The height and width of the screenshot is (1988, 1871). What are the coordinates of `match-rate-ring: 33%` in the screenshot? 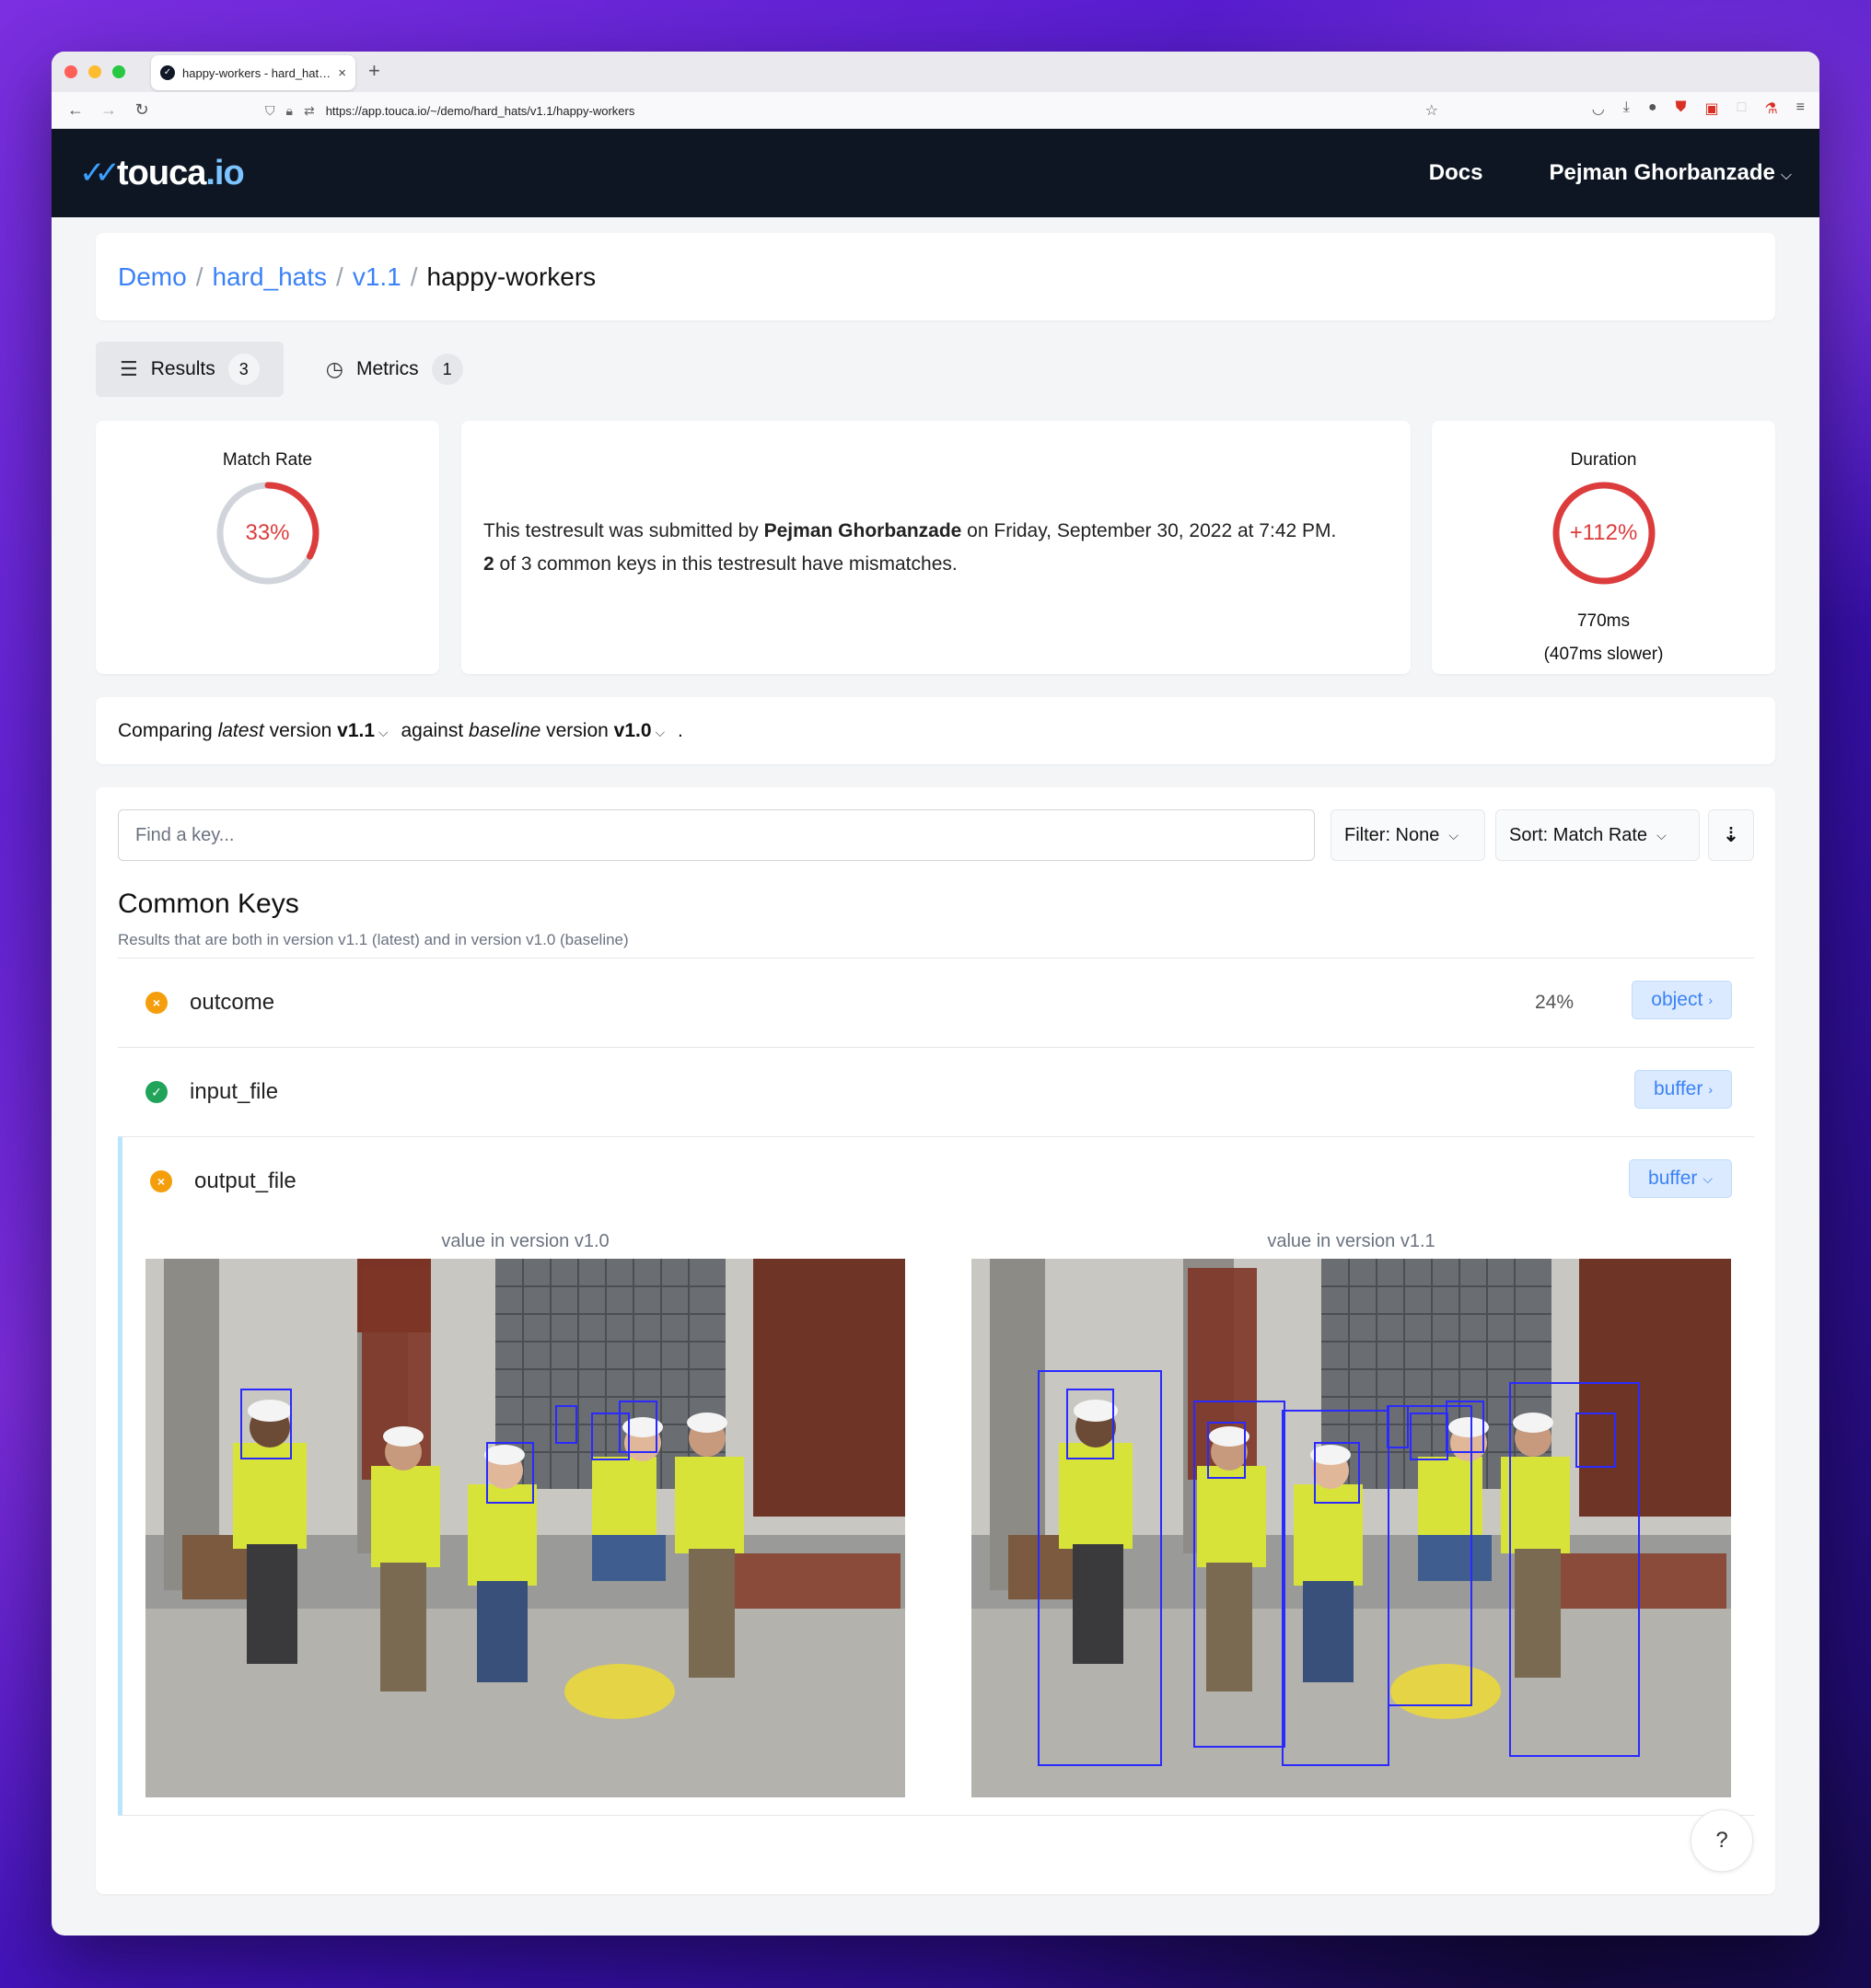 It's located at (268, 534).